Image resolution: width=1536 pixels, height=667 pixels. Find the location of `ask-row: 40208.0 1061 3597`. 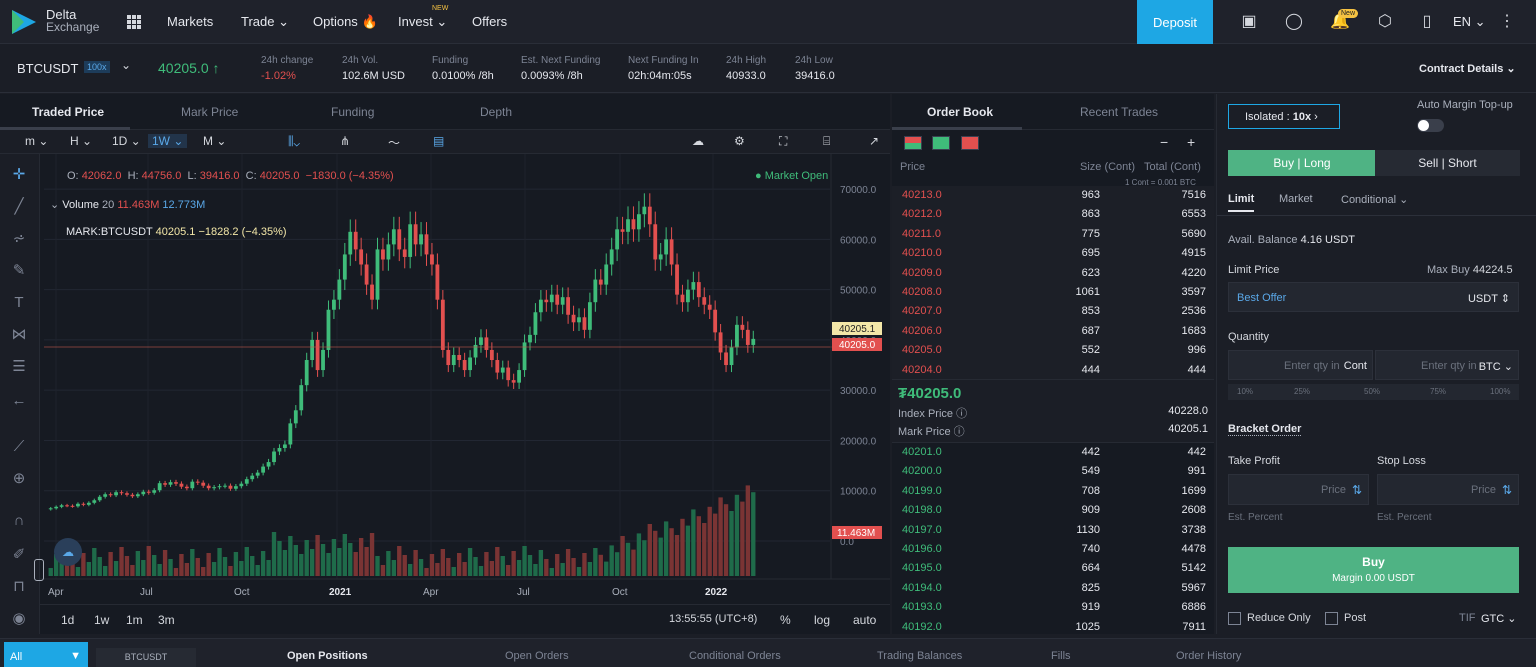

ask-row: 40208.0 1061 3597 is located at coordinates (1053, 293).